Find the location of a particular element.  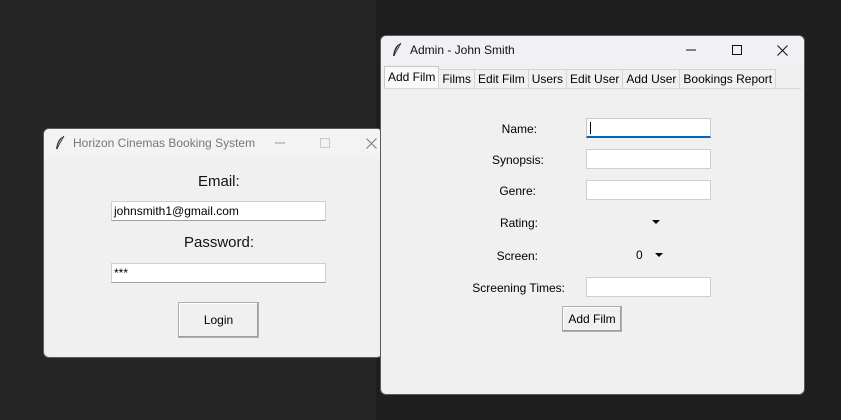

name-label: Name: is located at coordinates (519, 129).